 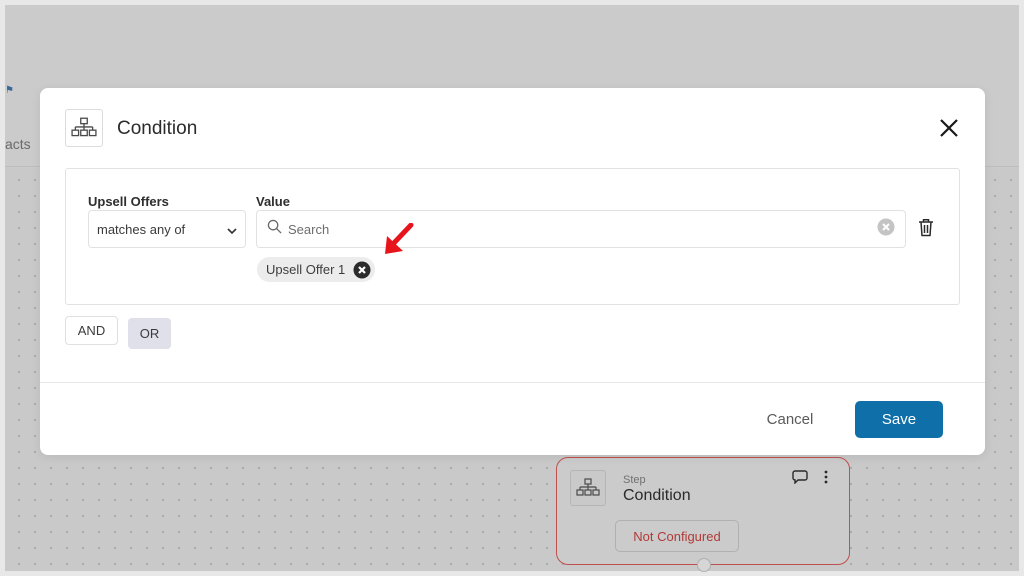 I want to click on link-icon: ⚑, so click(x=9, y=90).